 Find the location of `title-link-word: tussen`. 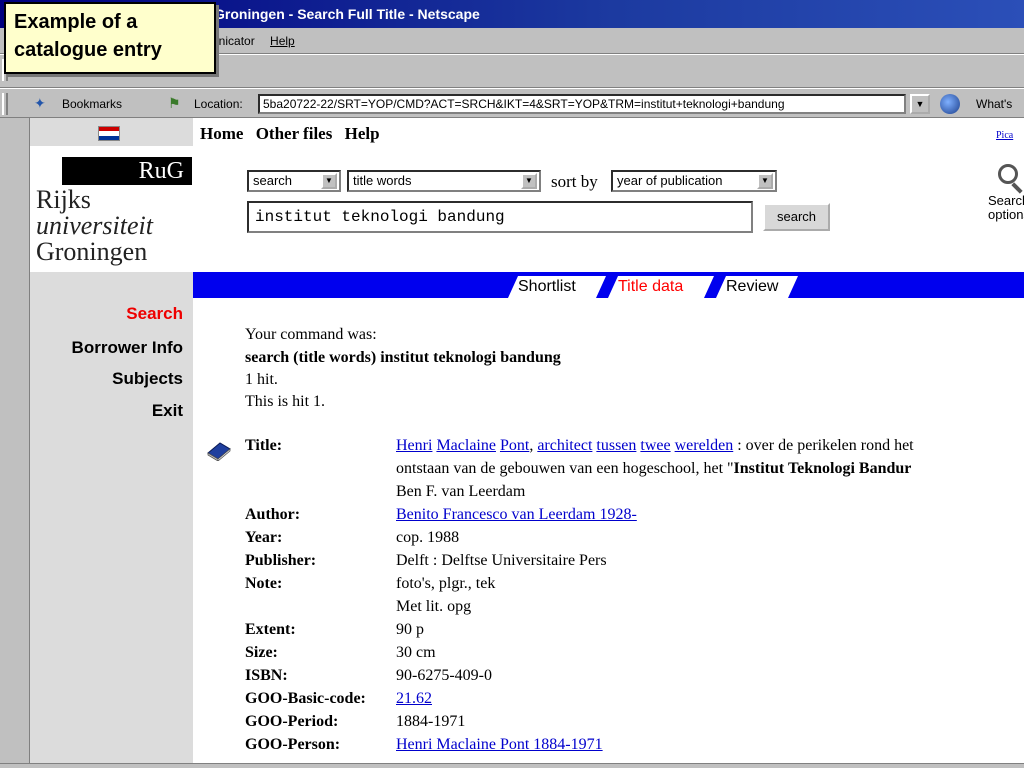

title-link-word: tussen is located at coordinates (616, 445).